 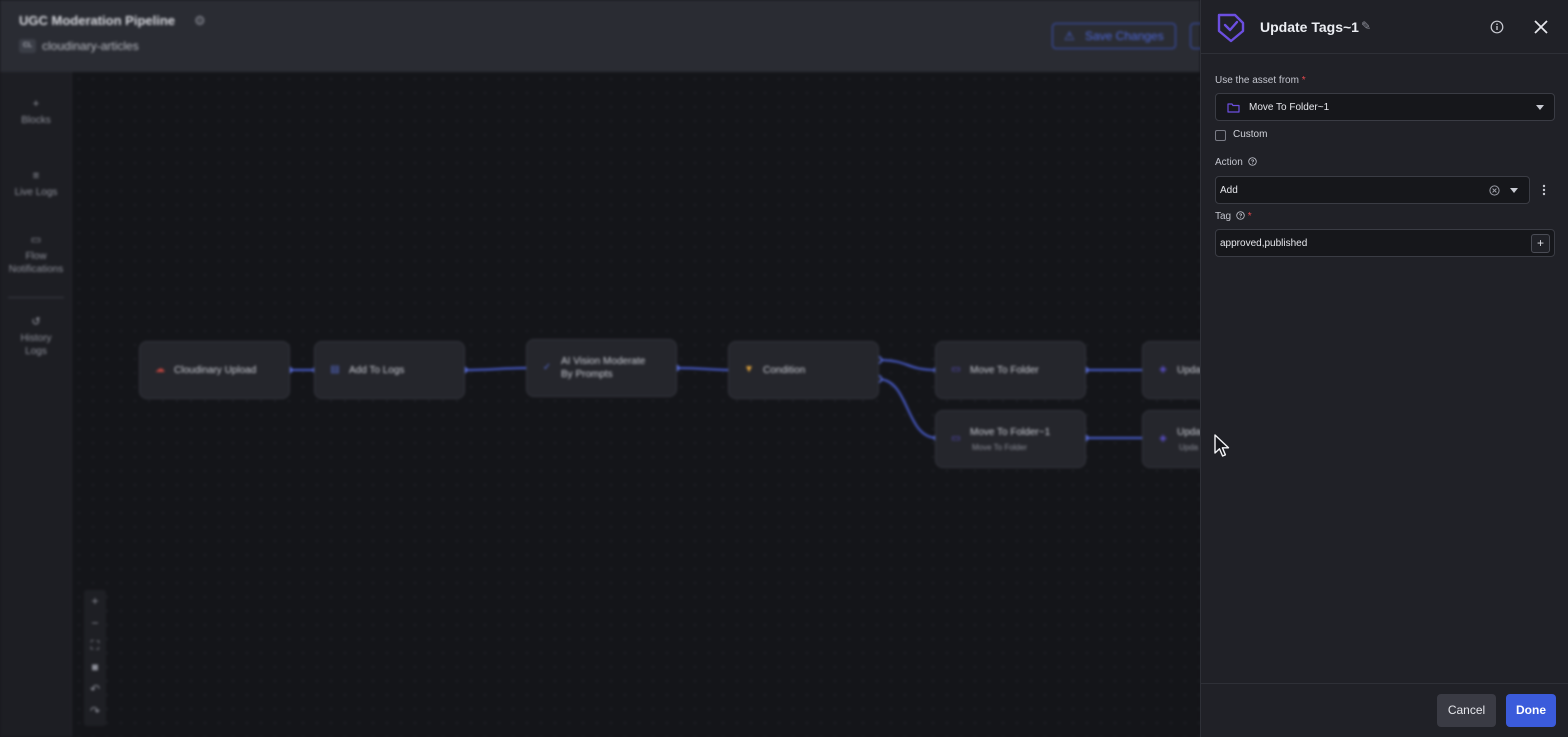 I want to click on node-move-to-folder: ▭ Move To Folder, so click(x=1010, y=370).